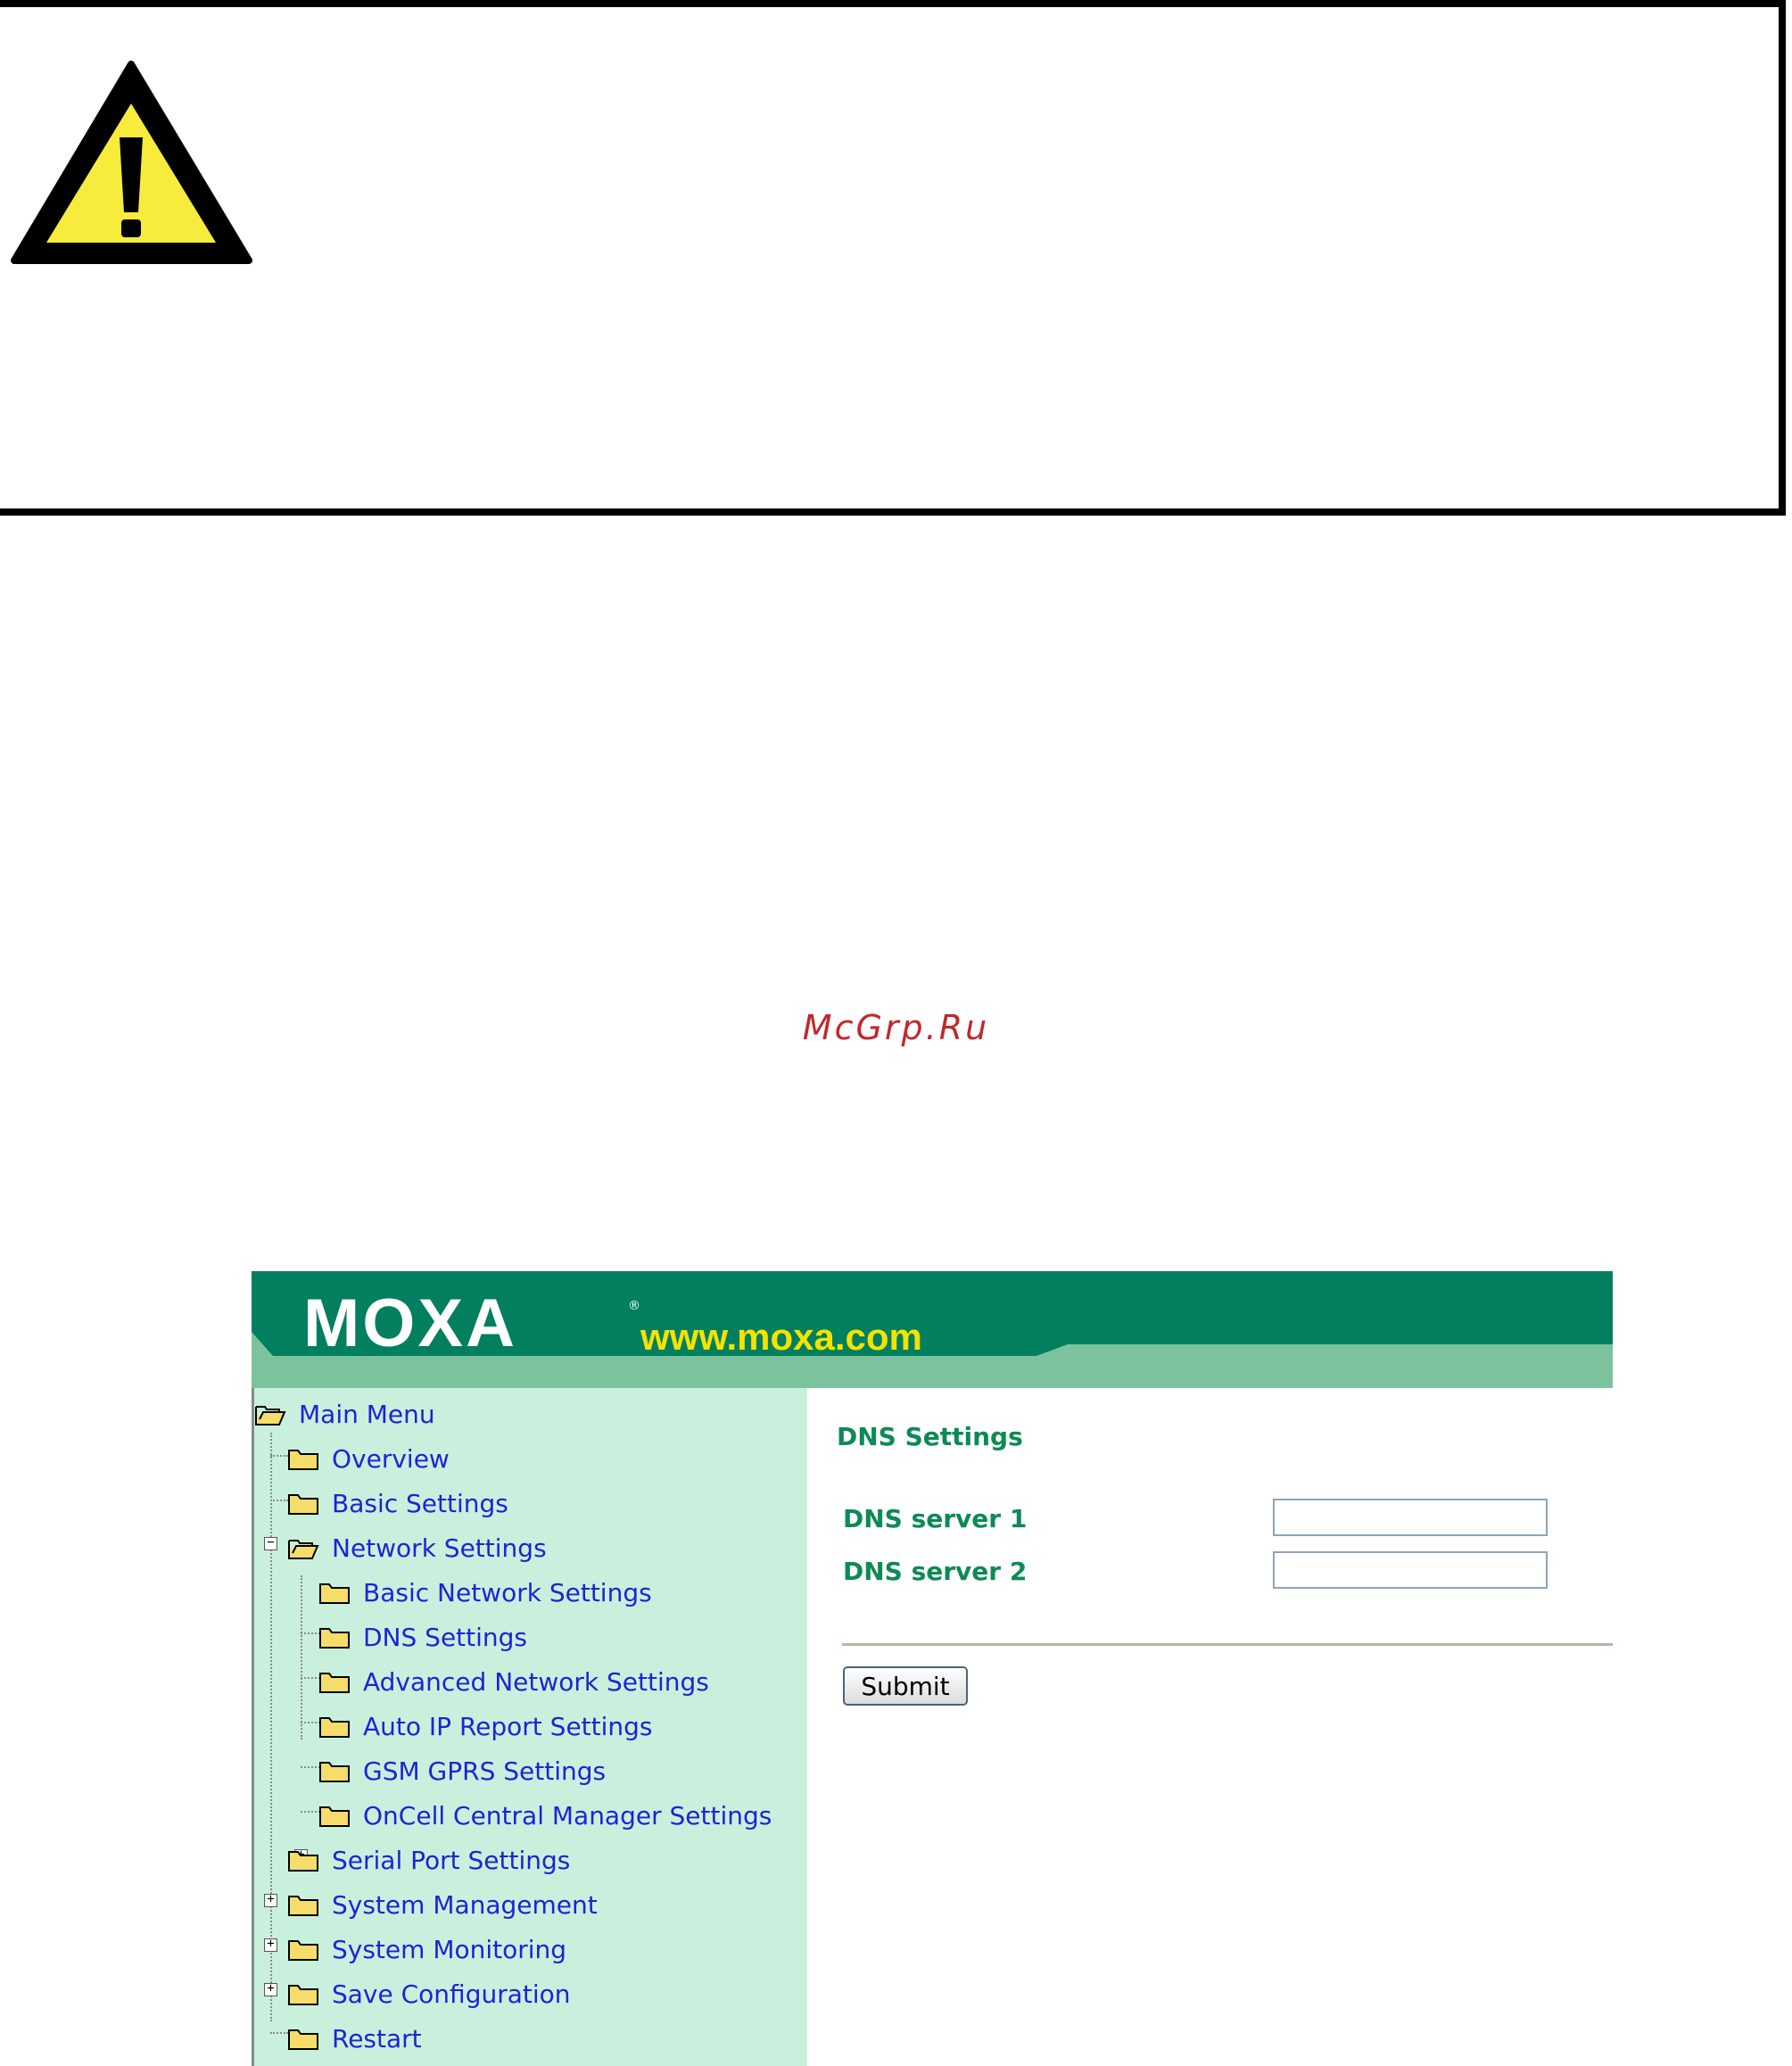 The height and width of the screenshot is (2066, 1792). I want to click on sidebar-item-gsm-gprs-settings: GSM GPRS Settings, so click(462, 1771).